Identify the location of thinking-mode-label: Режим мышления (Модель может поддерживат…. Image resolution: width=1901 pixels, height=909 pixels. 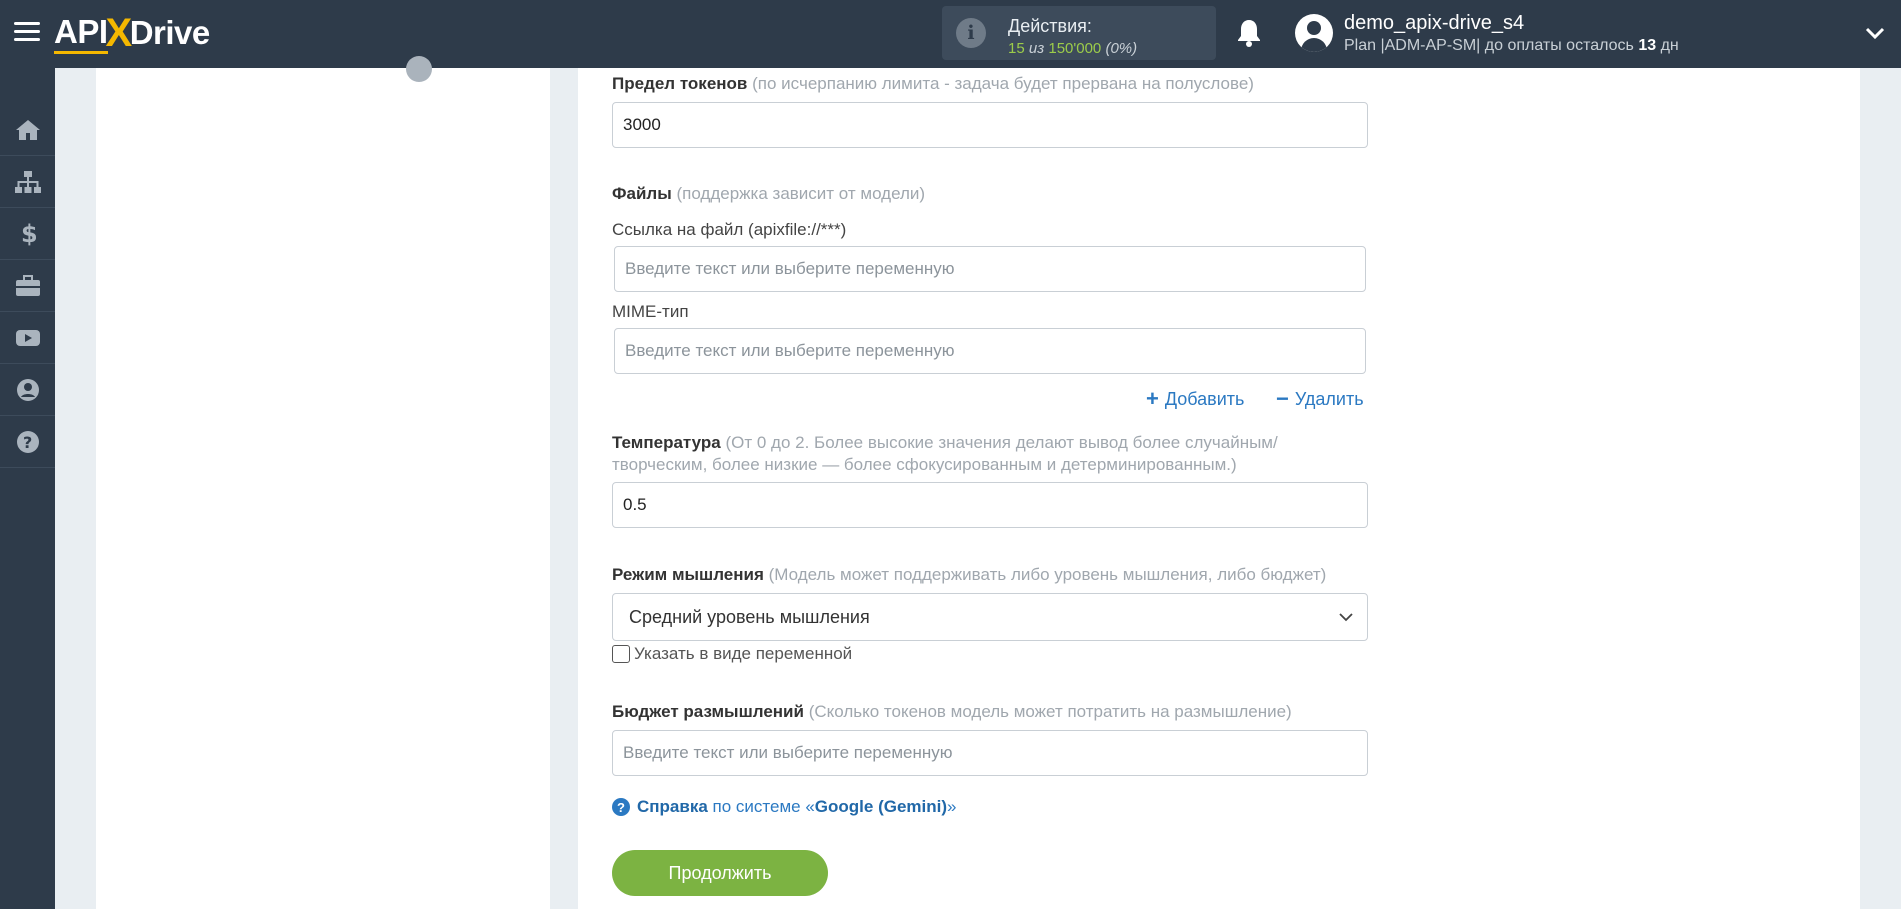
(969, 574).